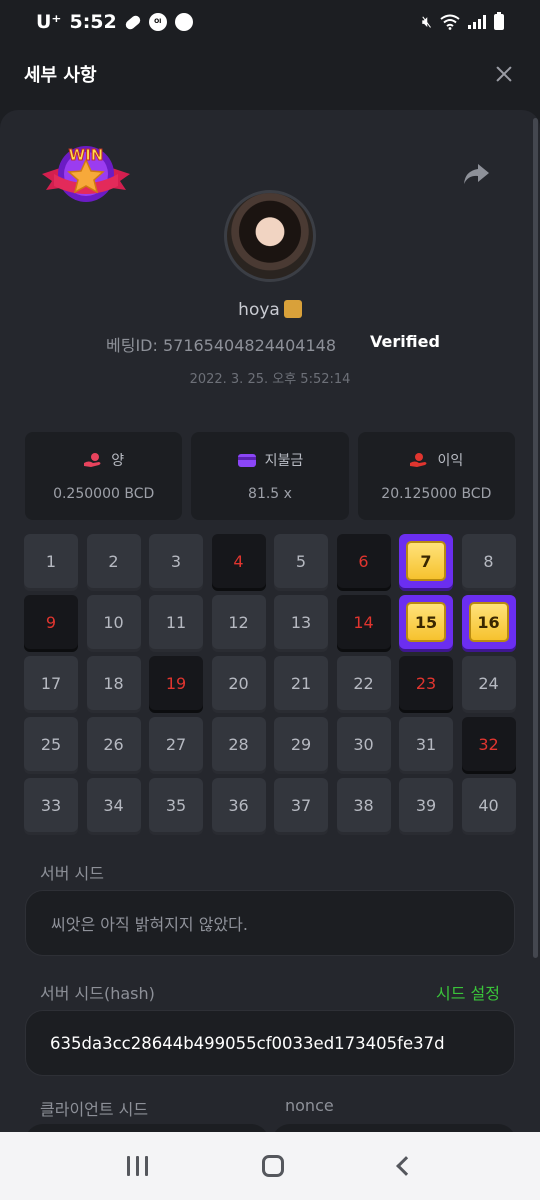  I want to click on keno-tile-number: 3, so click(176, 561).